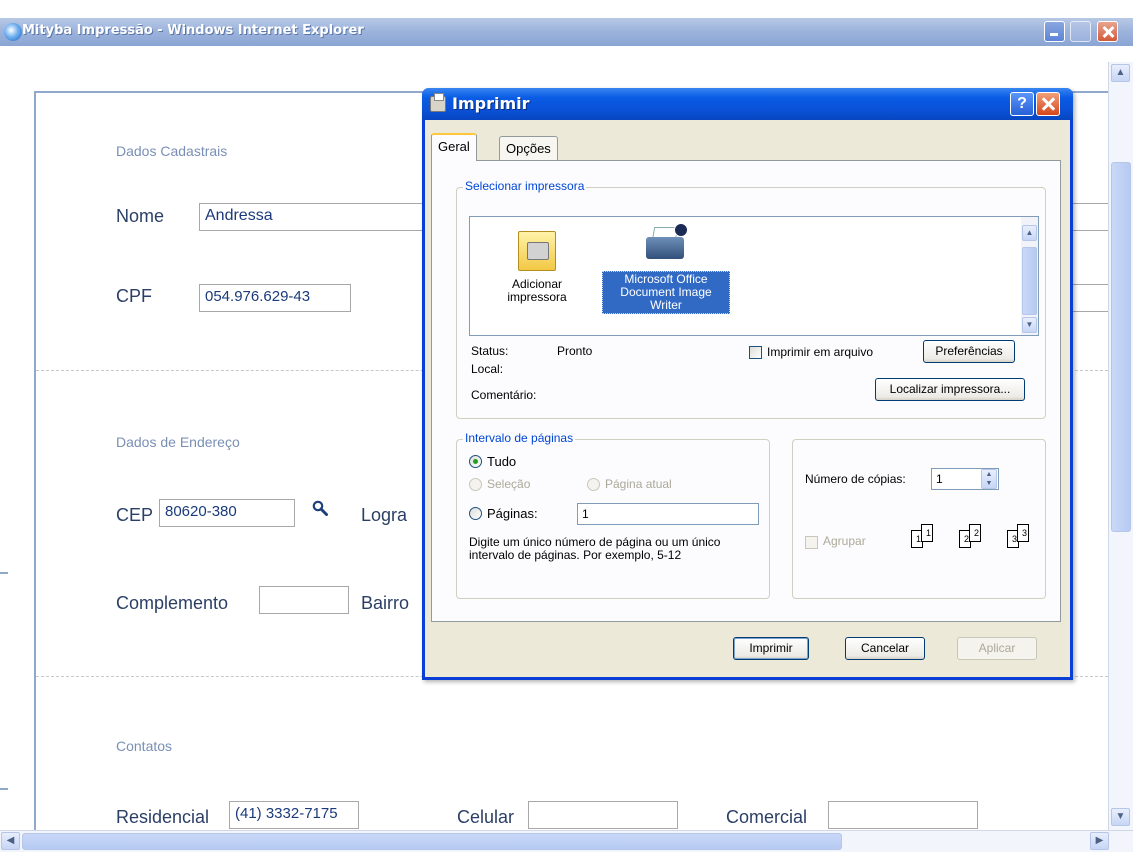 Image resolution: width=1133 pixels, height=852 pixels. What do you see at coordinates (432, 841) in the screenshot?
I see `horizontal-scroll-thumb` at bounding box center [432, 841].